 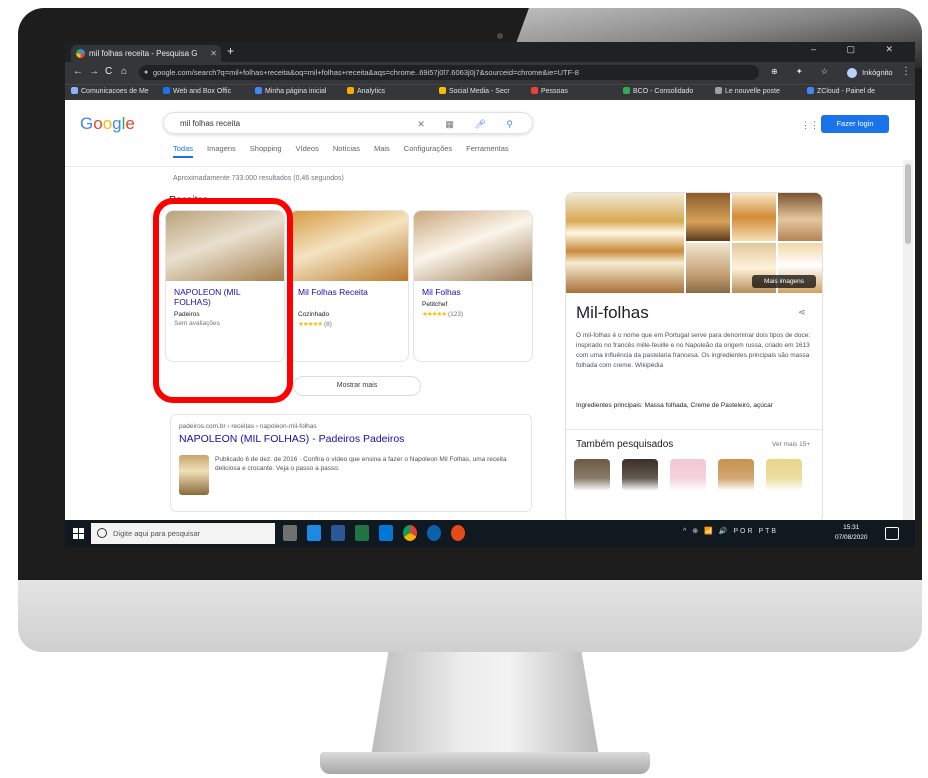 I want to click on new-tab-button: +, so click(x=230, y=51).